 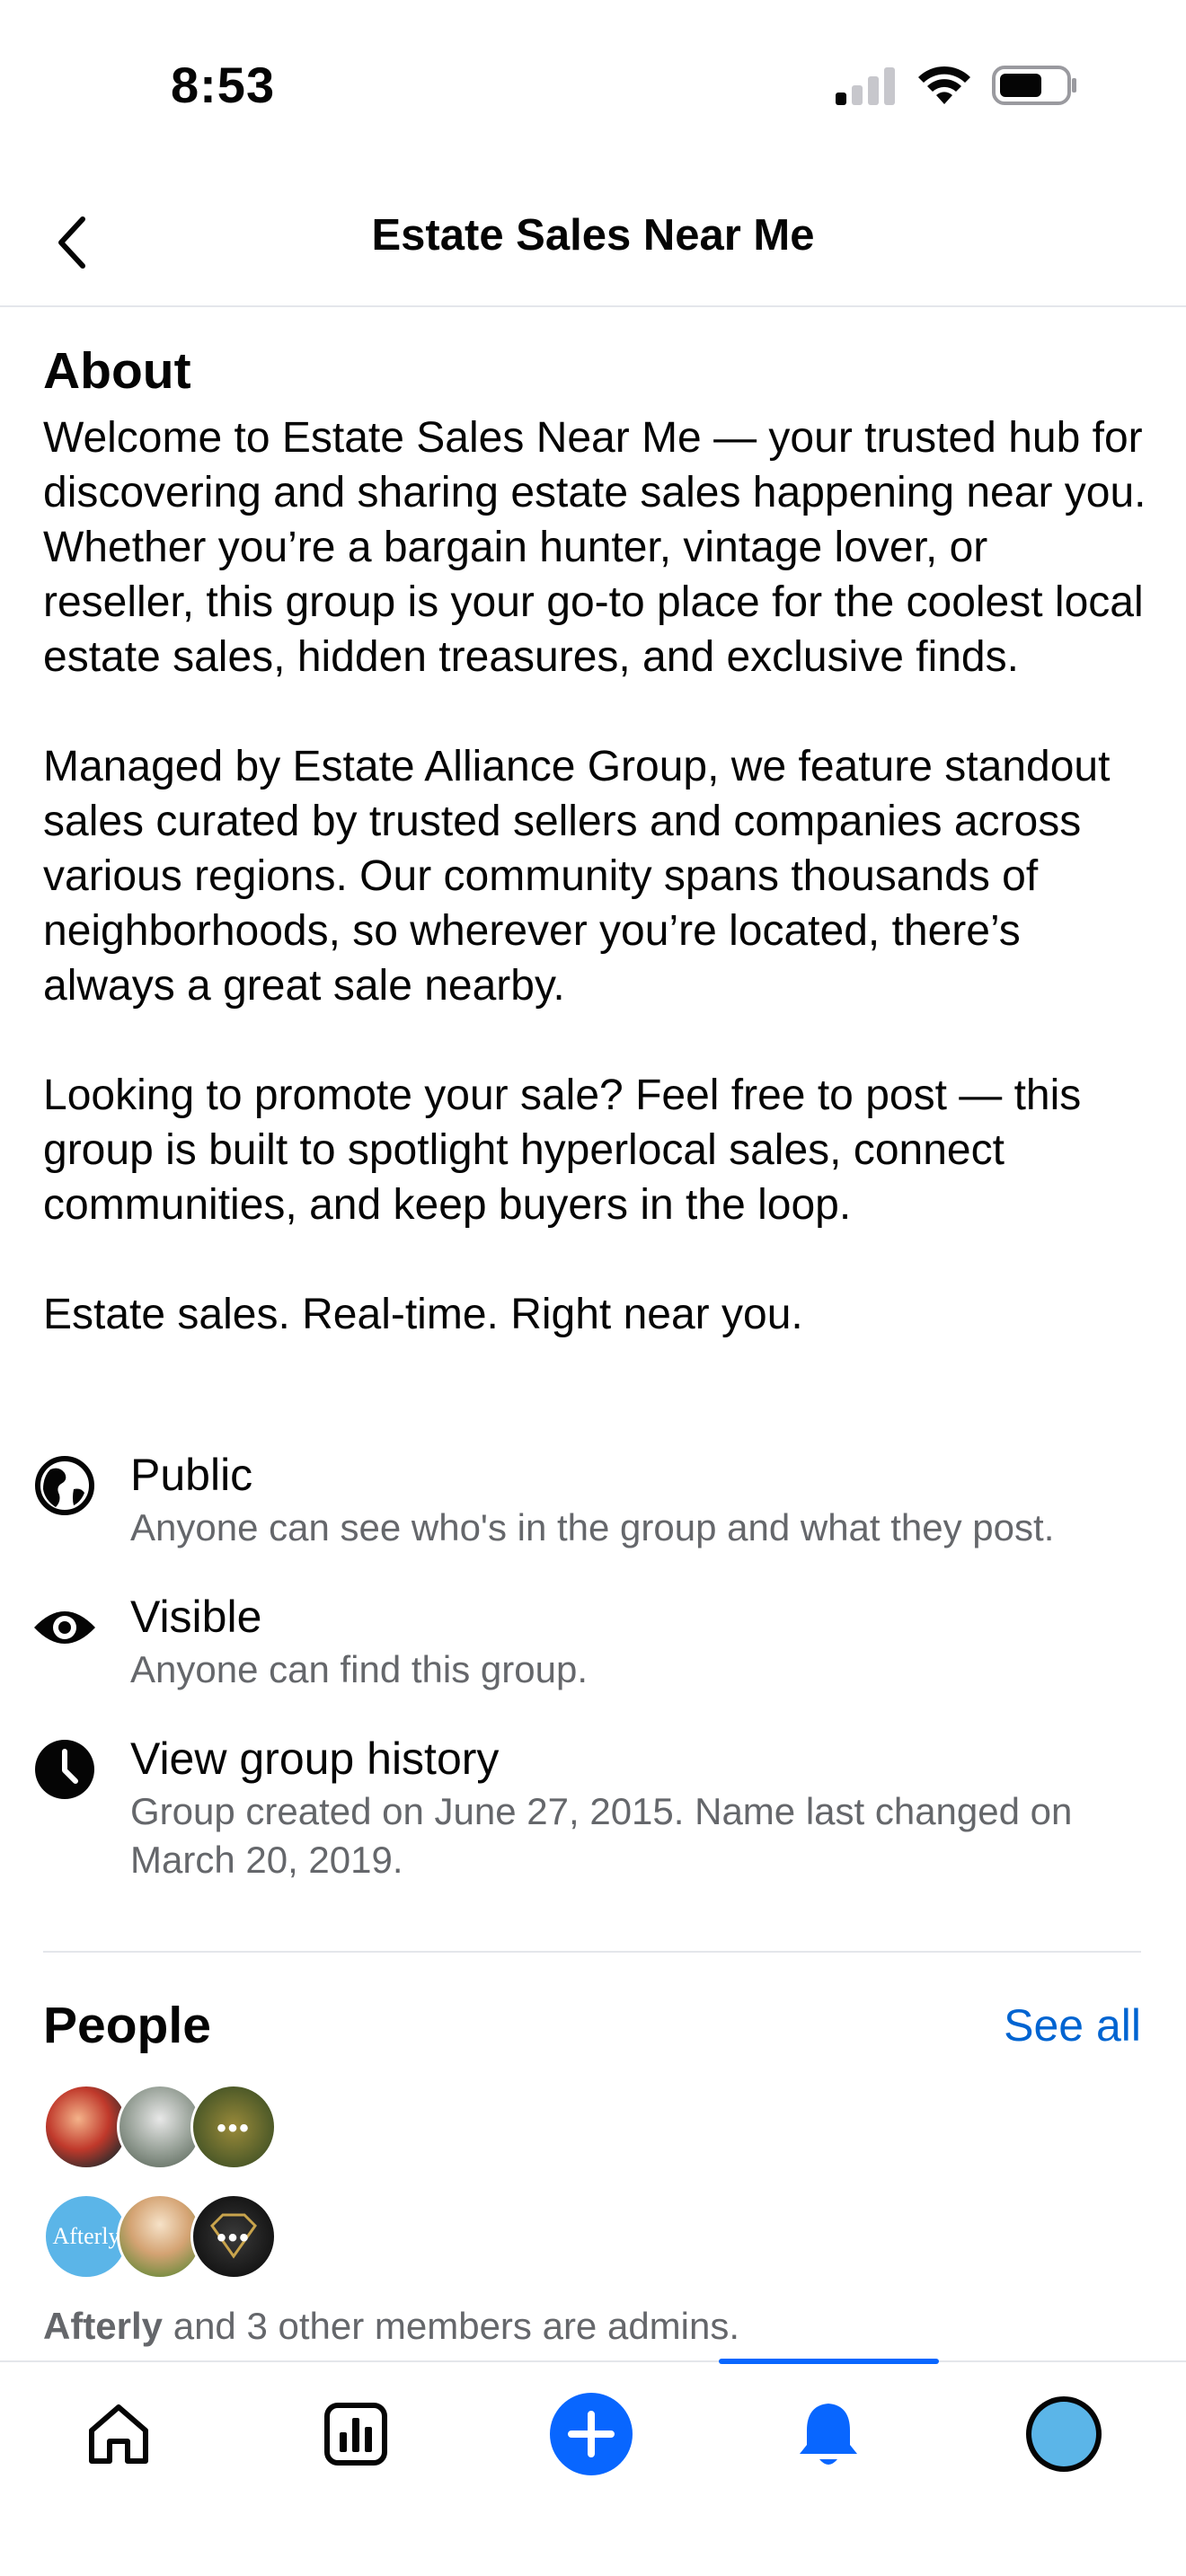 I want to click on visibility-item: Visible Anyone can find this group., so click(x=593, y=1641).